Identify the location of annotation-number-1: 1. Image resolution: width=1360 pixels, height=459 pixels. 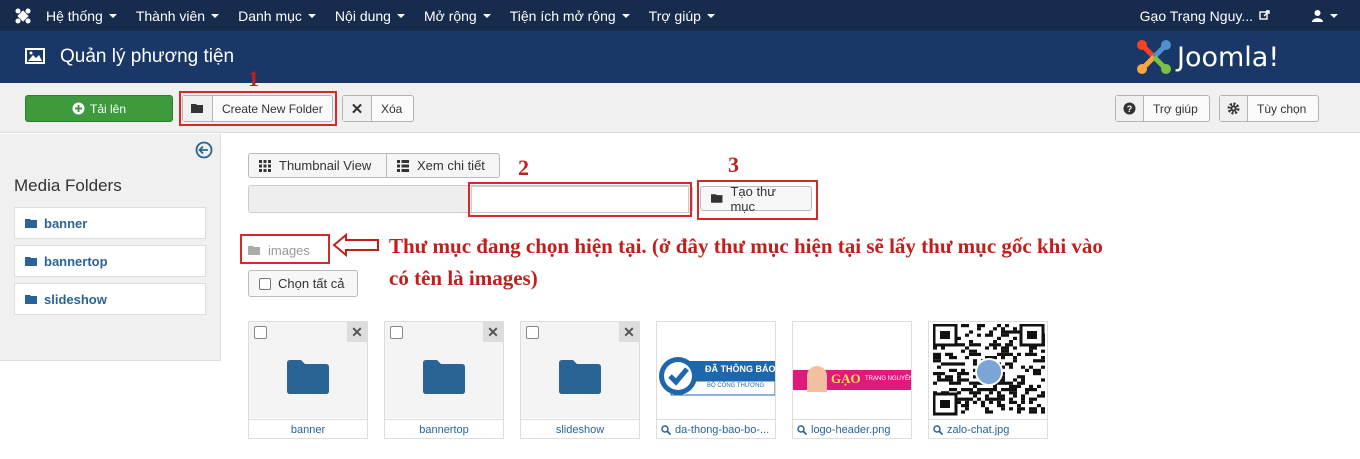
(253, 78).